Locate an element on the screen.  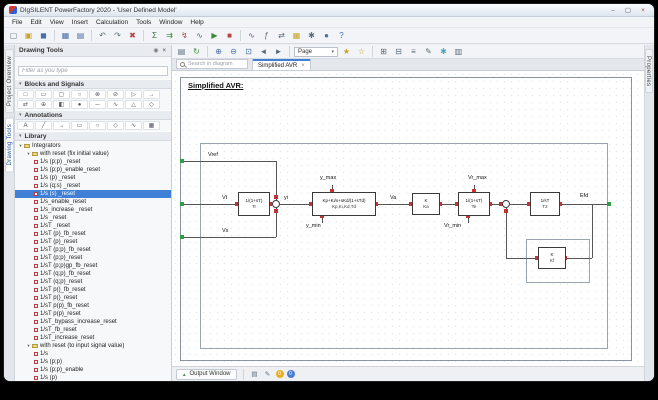
signal-label-yi: yi is located at coordinates (286, 198).